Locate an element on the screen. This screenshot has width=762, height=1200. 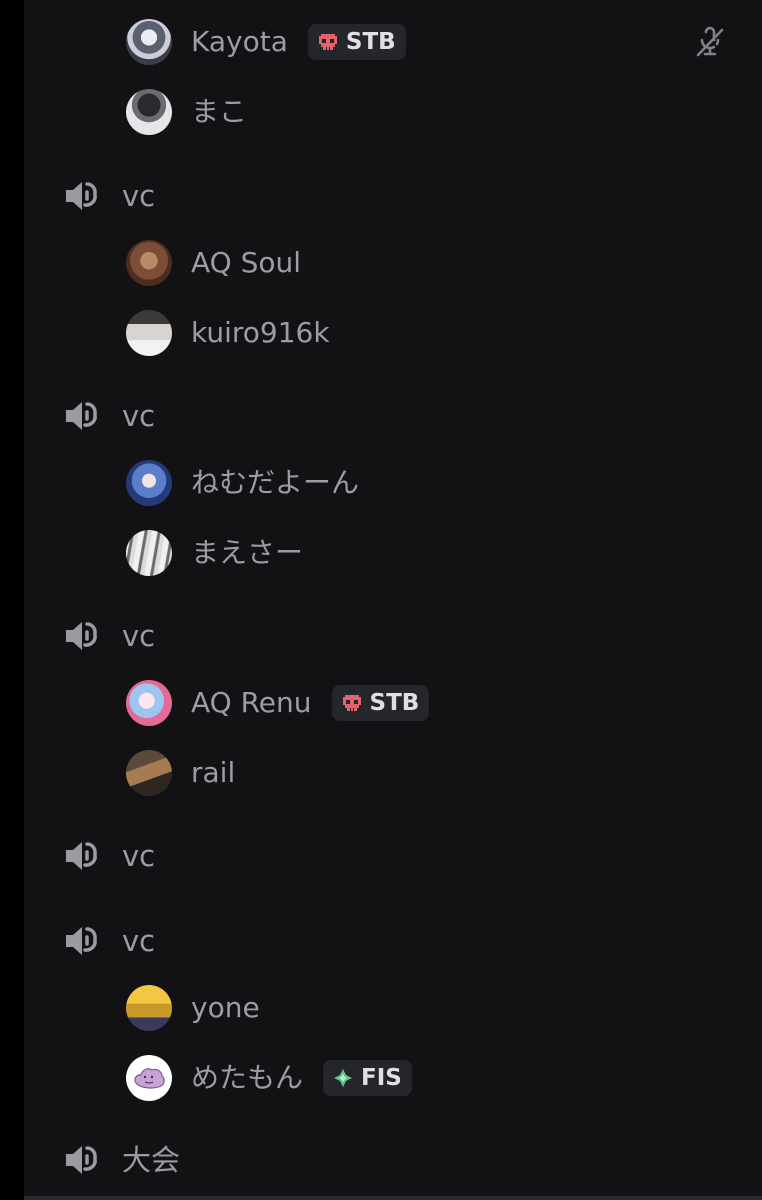
voice-member-aq-soul: AQ Soul is located at coordinates (213, 263).